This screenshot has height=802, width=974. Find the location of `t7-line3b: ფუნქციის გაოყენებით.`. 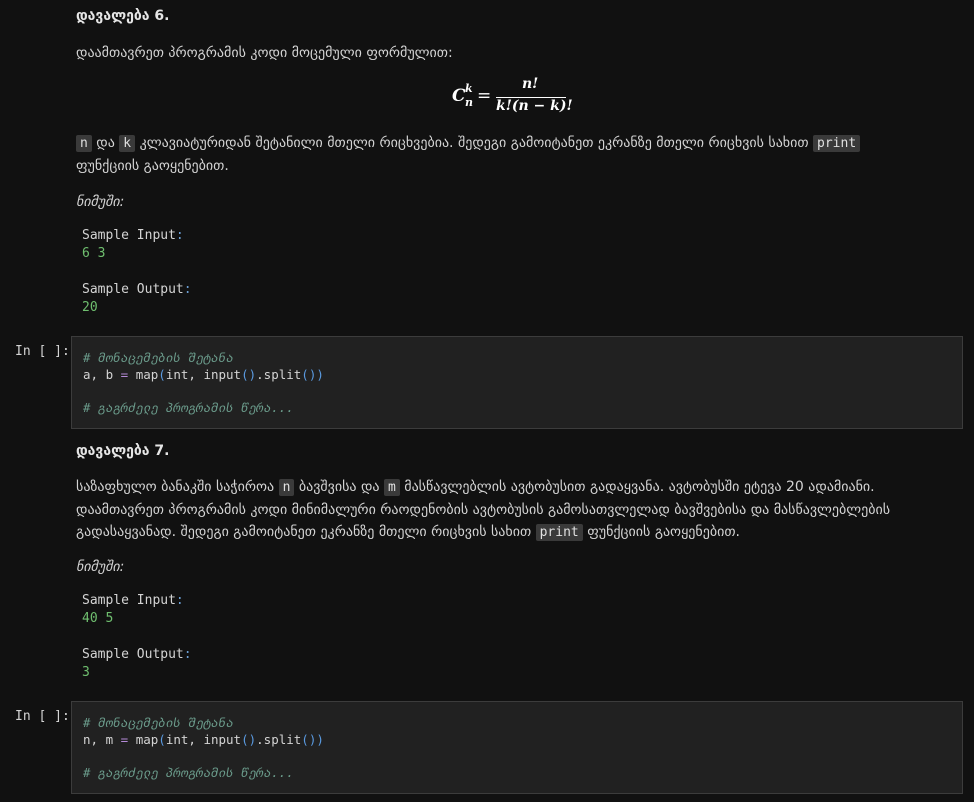

t7-line3b: ფუნქციის გაოყენებით. is located at coordinates (661, 532).